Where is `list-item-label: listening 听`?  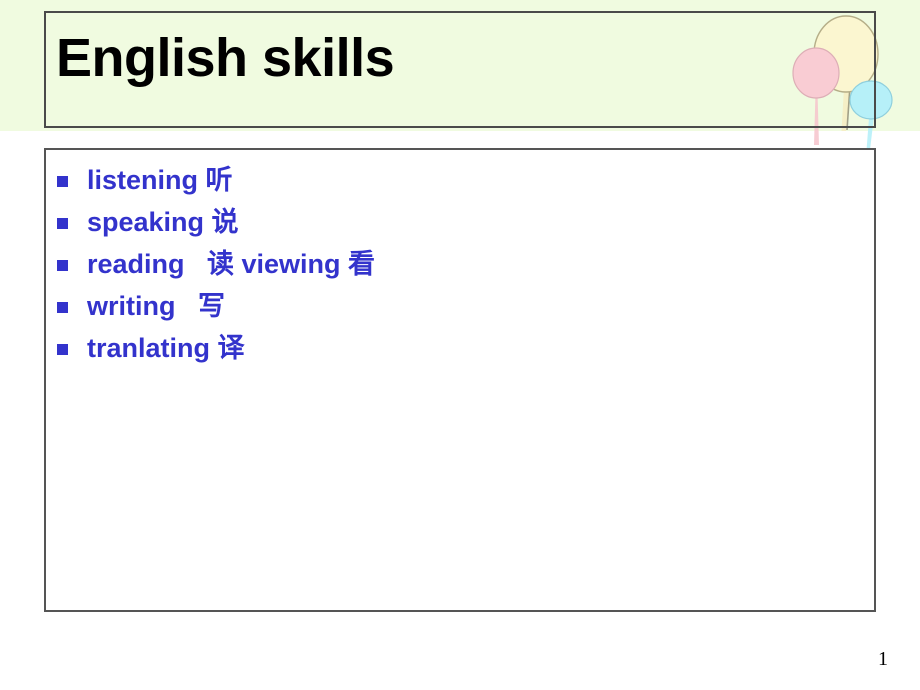 list-item-label: listening 听 is located at coordinates (160, 179).